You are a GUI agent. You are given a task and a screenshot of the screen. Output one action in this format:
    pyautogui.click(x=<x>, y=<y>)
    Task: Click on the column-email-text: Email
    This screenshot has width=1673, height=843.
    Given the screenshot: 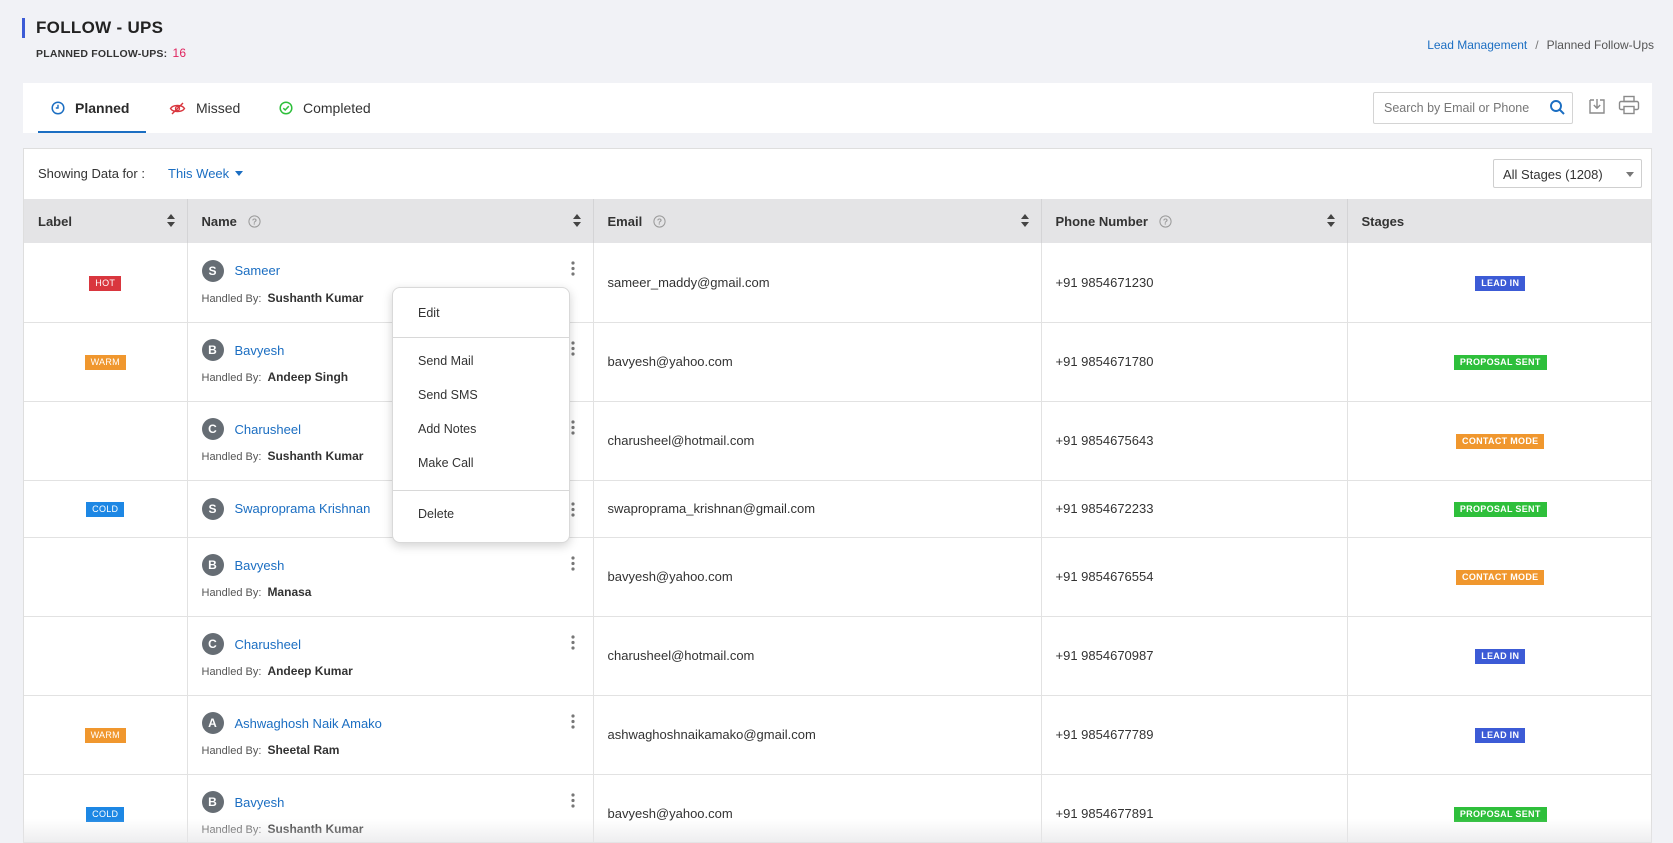 What is the action you would take?
    pyautogui.click(x=625, y=221)
    